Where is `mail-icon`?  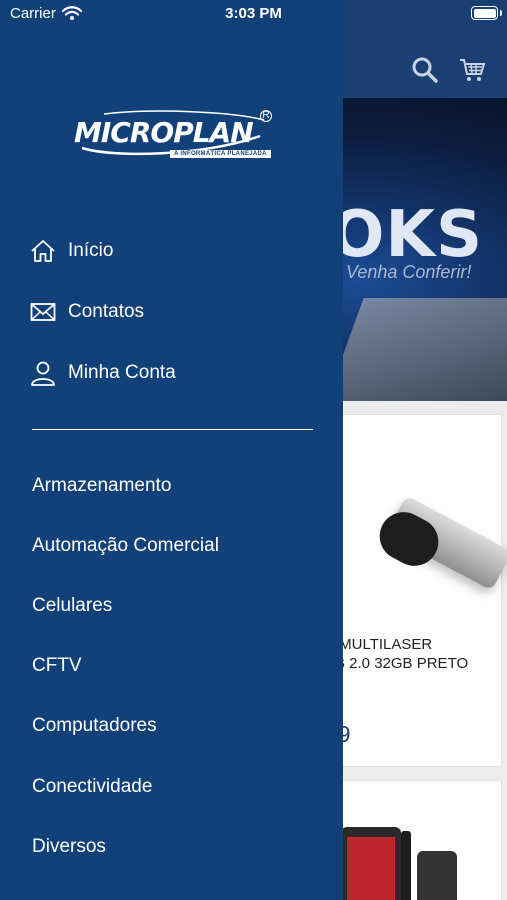
mail-icon is located at coordinates (43, 312).